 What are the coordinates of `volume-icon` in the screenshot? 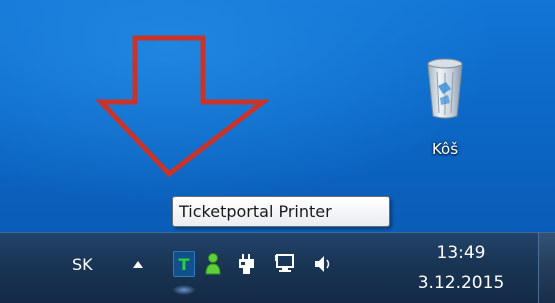 It's located at (323, 264).